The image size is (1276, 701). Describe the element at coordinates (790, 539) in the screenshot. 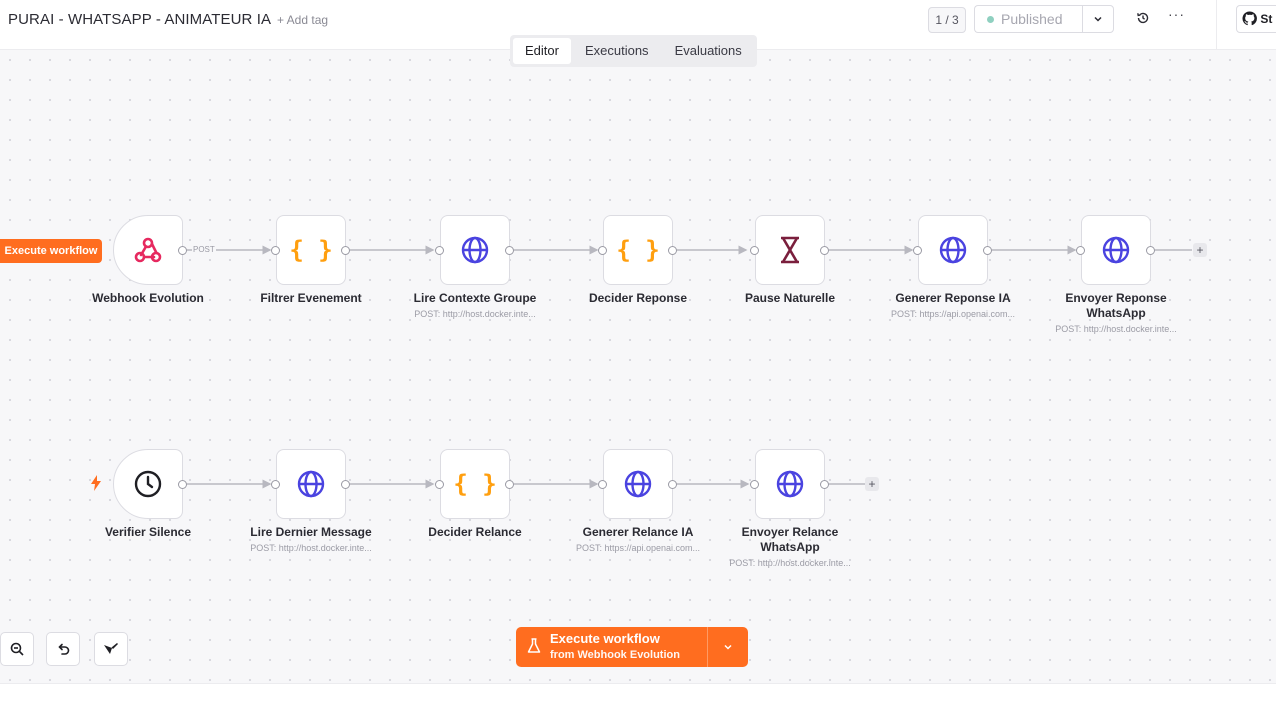

I see `node-label: Envoyer Relance WhatsApp` at that location.